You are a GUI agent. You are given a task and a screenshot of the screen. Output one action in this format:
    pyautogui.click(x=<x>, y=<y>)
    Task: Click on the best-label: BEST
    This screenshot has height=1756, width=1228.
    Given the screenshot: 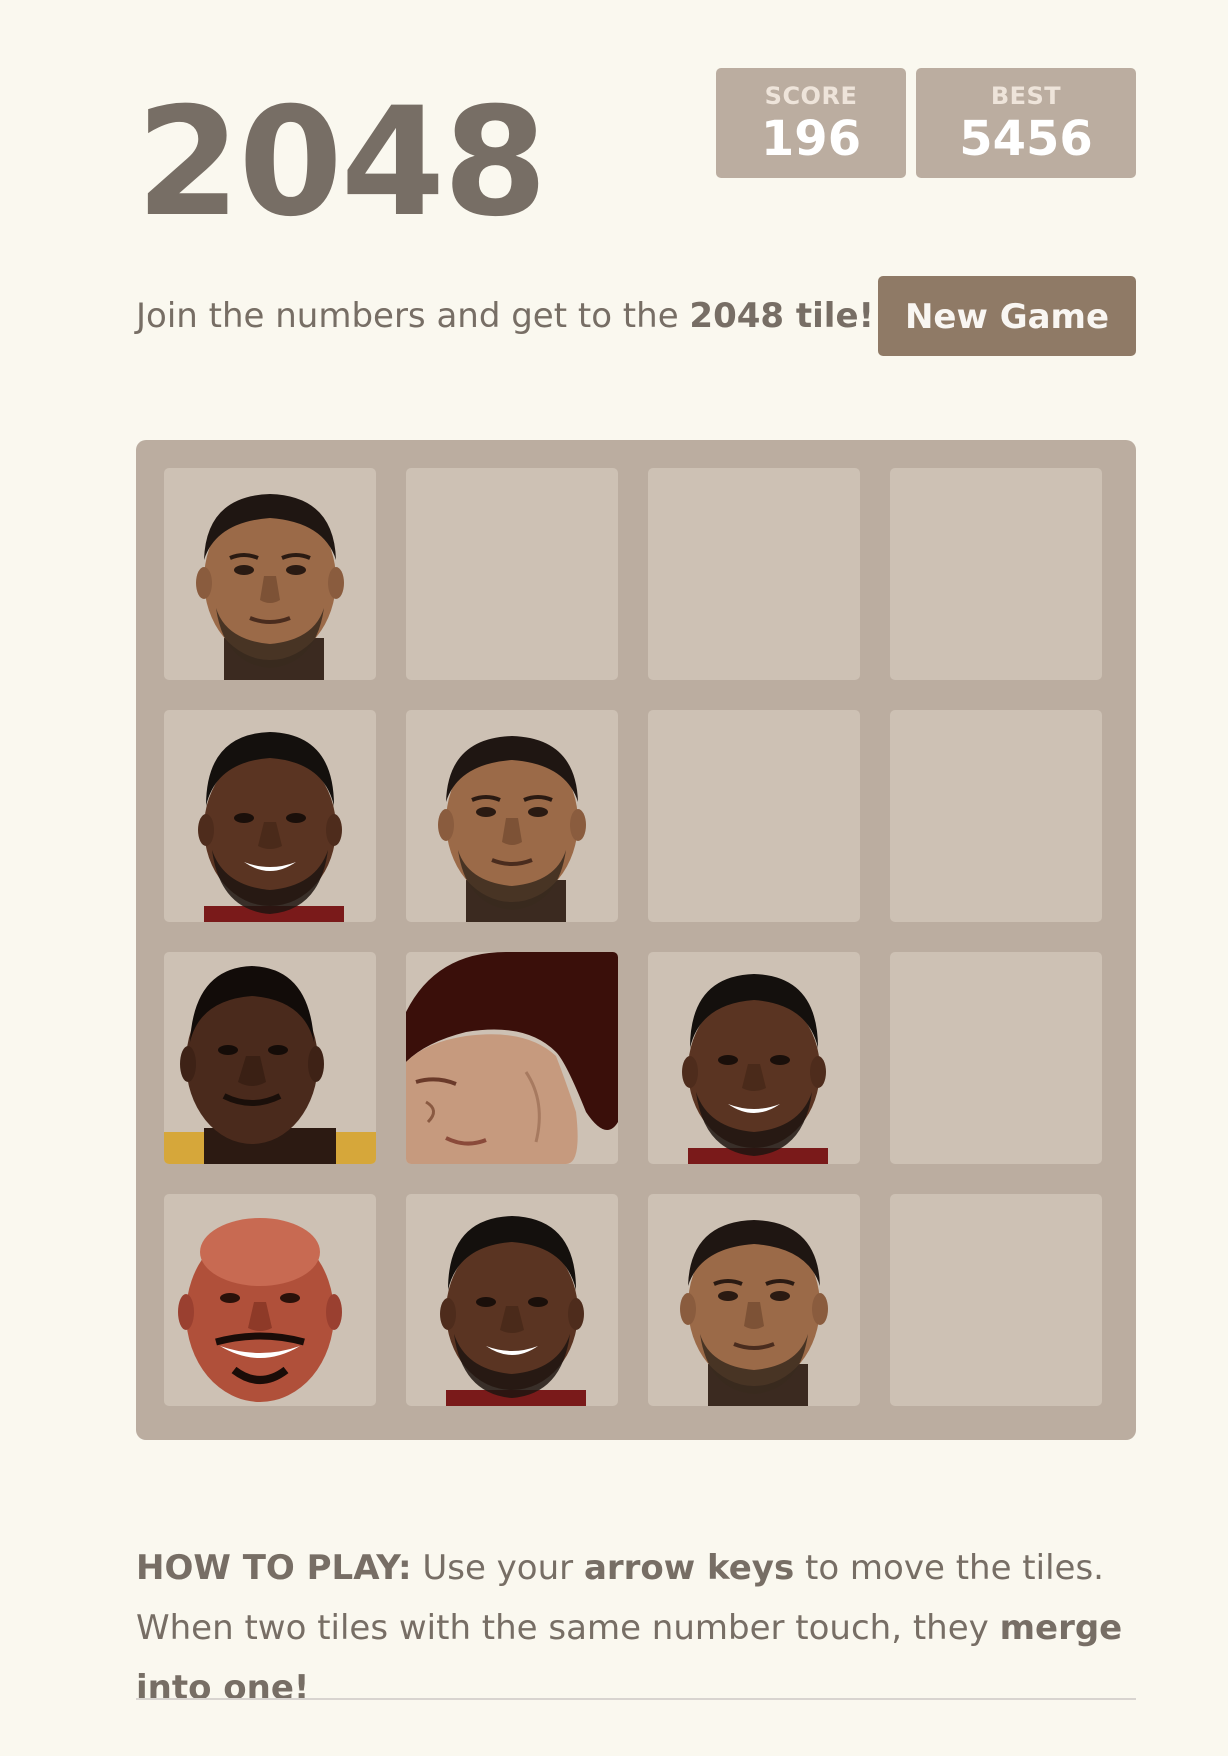 What is the action you would take?
    pyautogui.click(x=1026, y=96)
    